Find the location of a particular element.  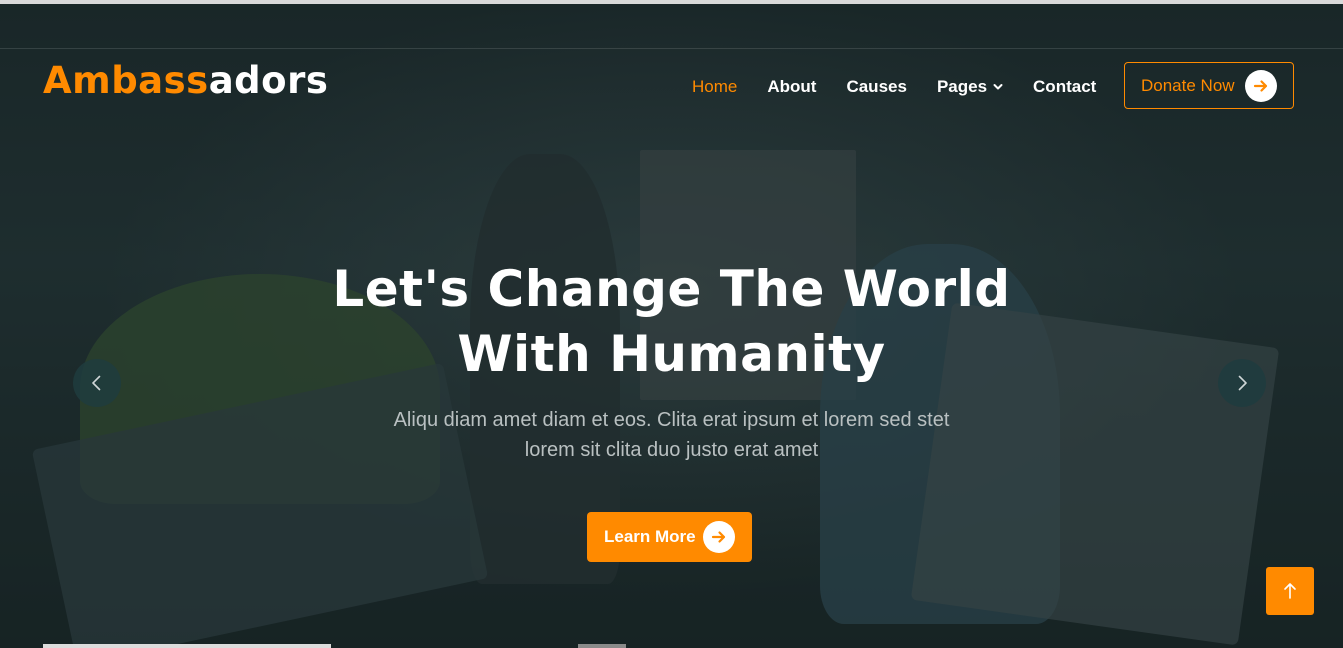

hero-subtitle-line-2: lorem sit clita duo justo erat amet is located at coordinates (671, 450).